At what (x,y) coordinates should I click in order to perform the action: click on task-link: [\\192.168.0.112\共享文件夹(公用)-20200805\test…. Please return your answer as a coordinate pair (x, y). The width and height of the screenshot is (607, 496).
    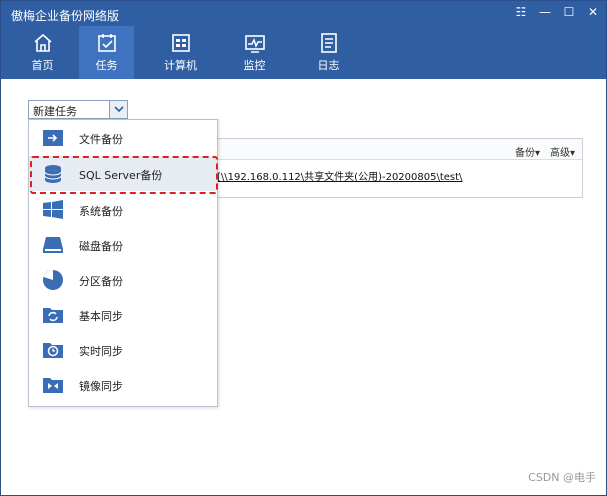
    Looking at the image, I should click on (339, 175).